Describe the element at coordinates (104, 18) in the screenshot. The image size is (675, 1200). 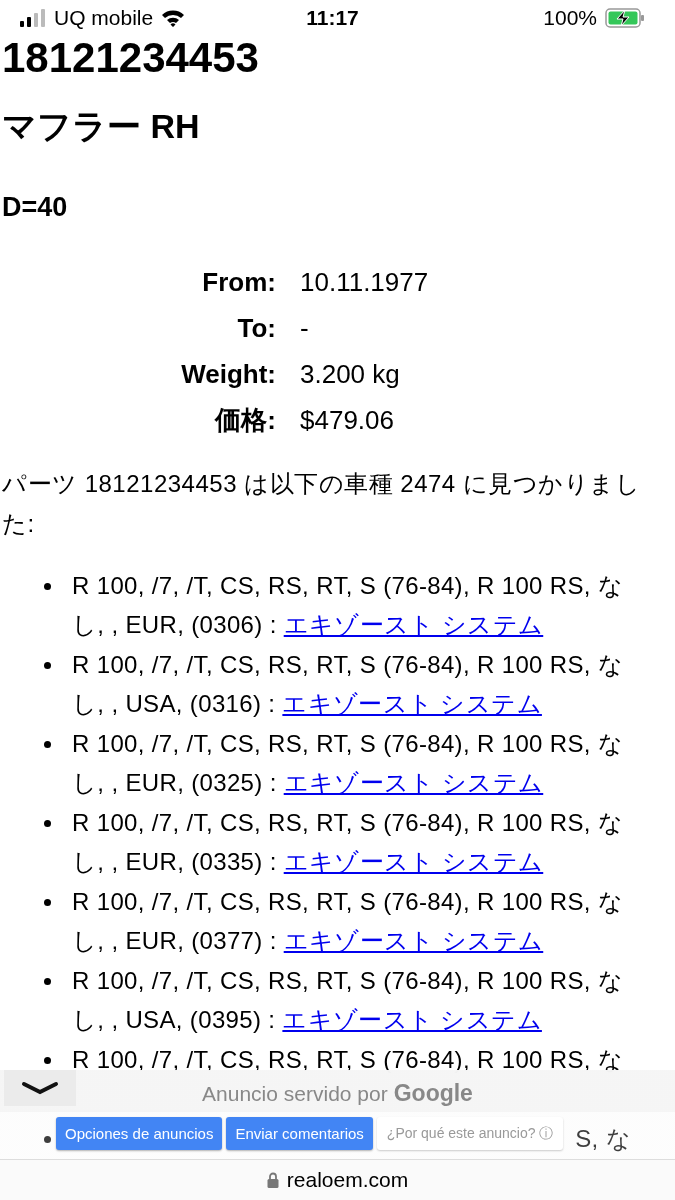
I see `carrier-name: UQ mobile` at that location.